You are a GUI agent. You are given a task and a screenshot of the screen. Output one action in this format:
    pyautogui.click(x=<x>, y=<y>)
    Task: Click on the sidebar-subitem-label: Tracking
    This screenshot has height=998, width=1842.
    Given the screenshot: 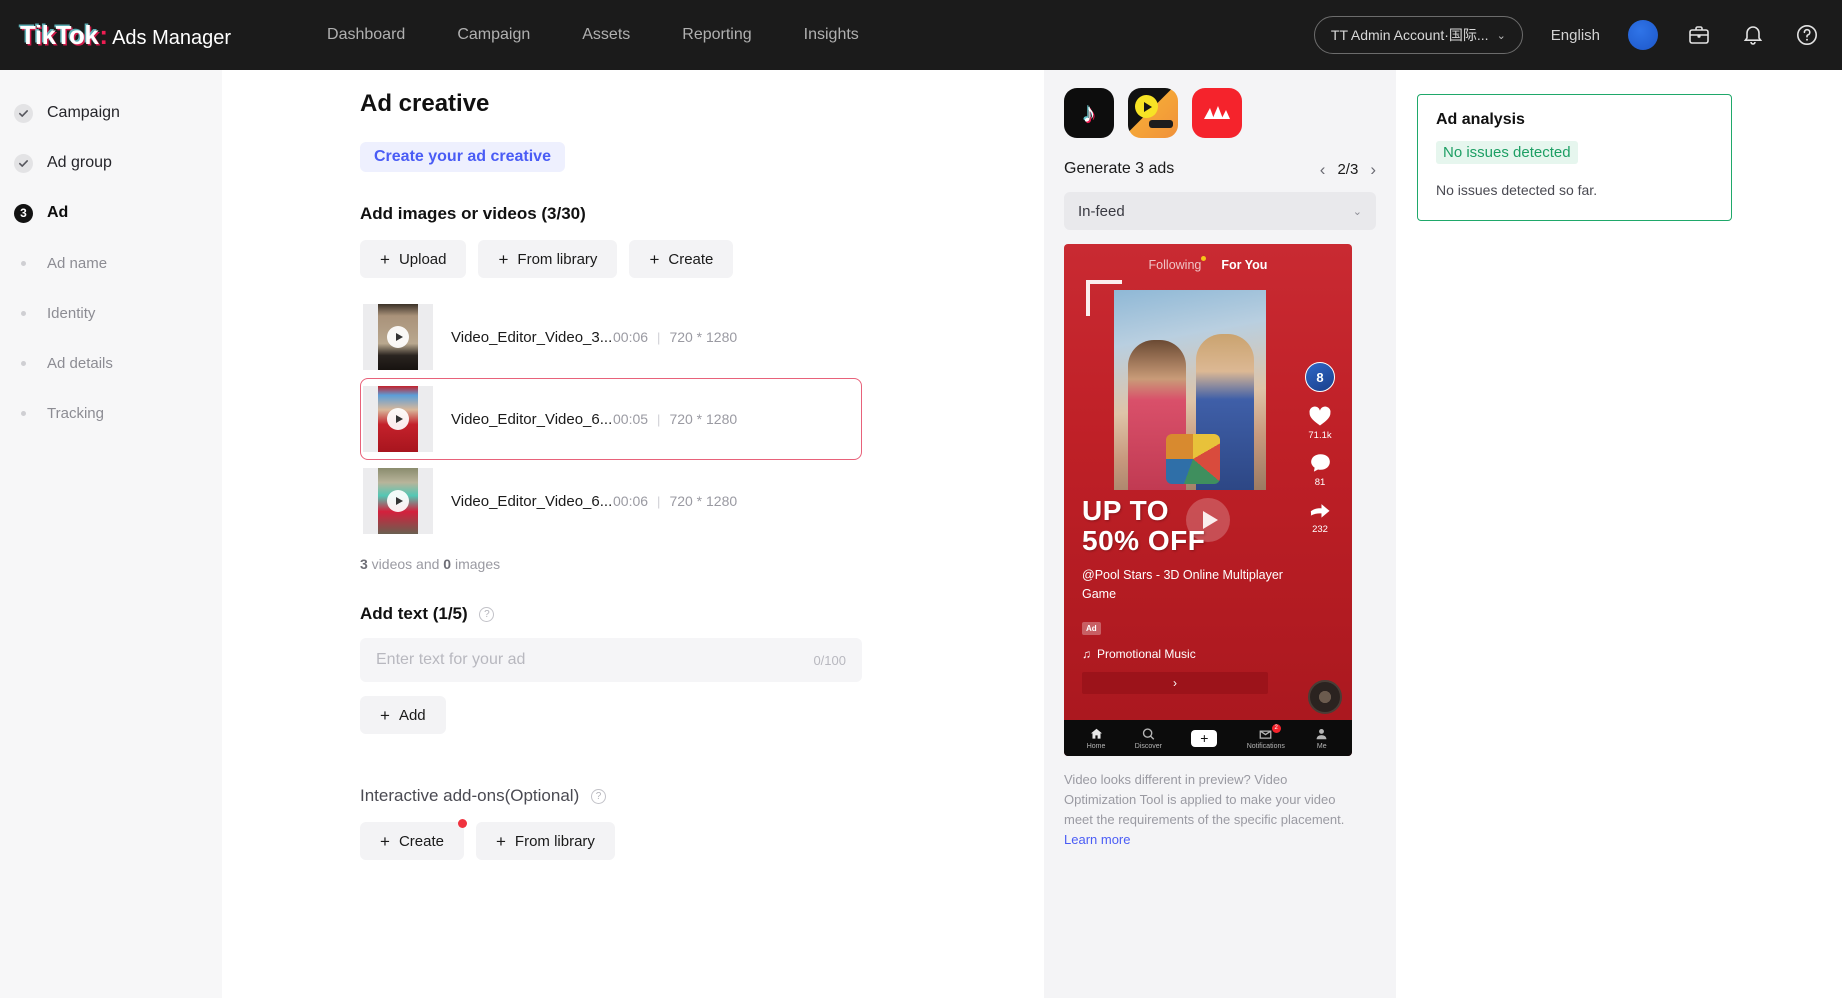 What is the action you would take?
    pyautogui.click(x=75, y=413)
    